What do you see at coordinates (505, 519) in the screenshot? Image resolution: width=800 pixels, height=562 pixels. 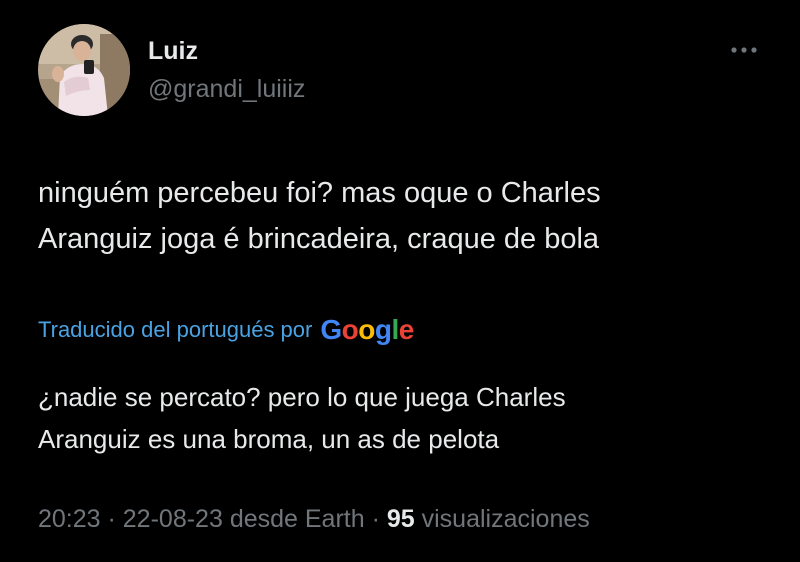 I see `views-label: visualizaciones` at bounding box center [505, 519].